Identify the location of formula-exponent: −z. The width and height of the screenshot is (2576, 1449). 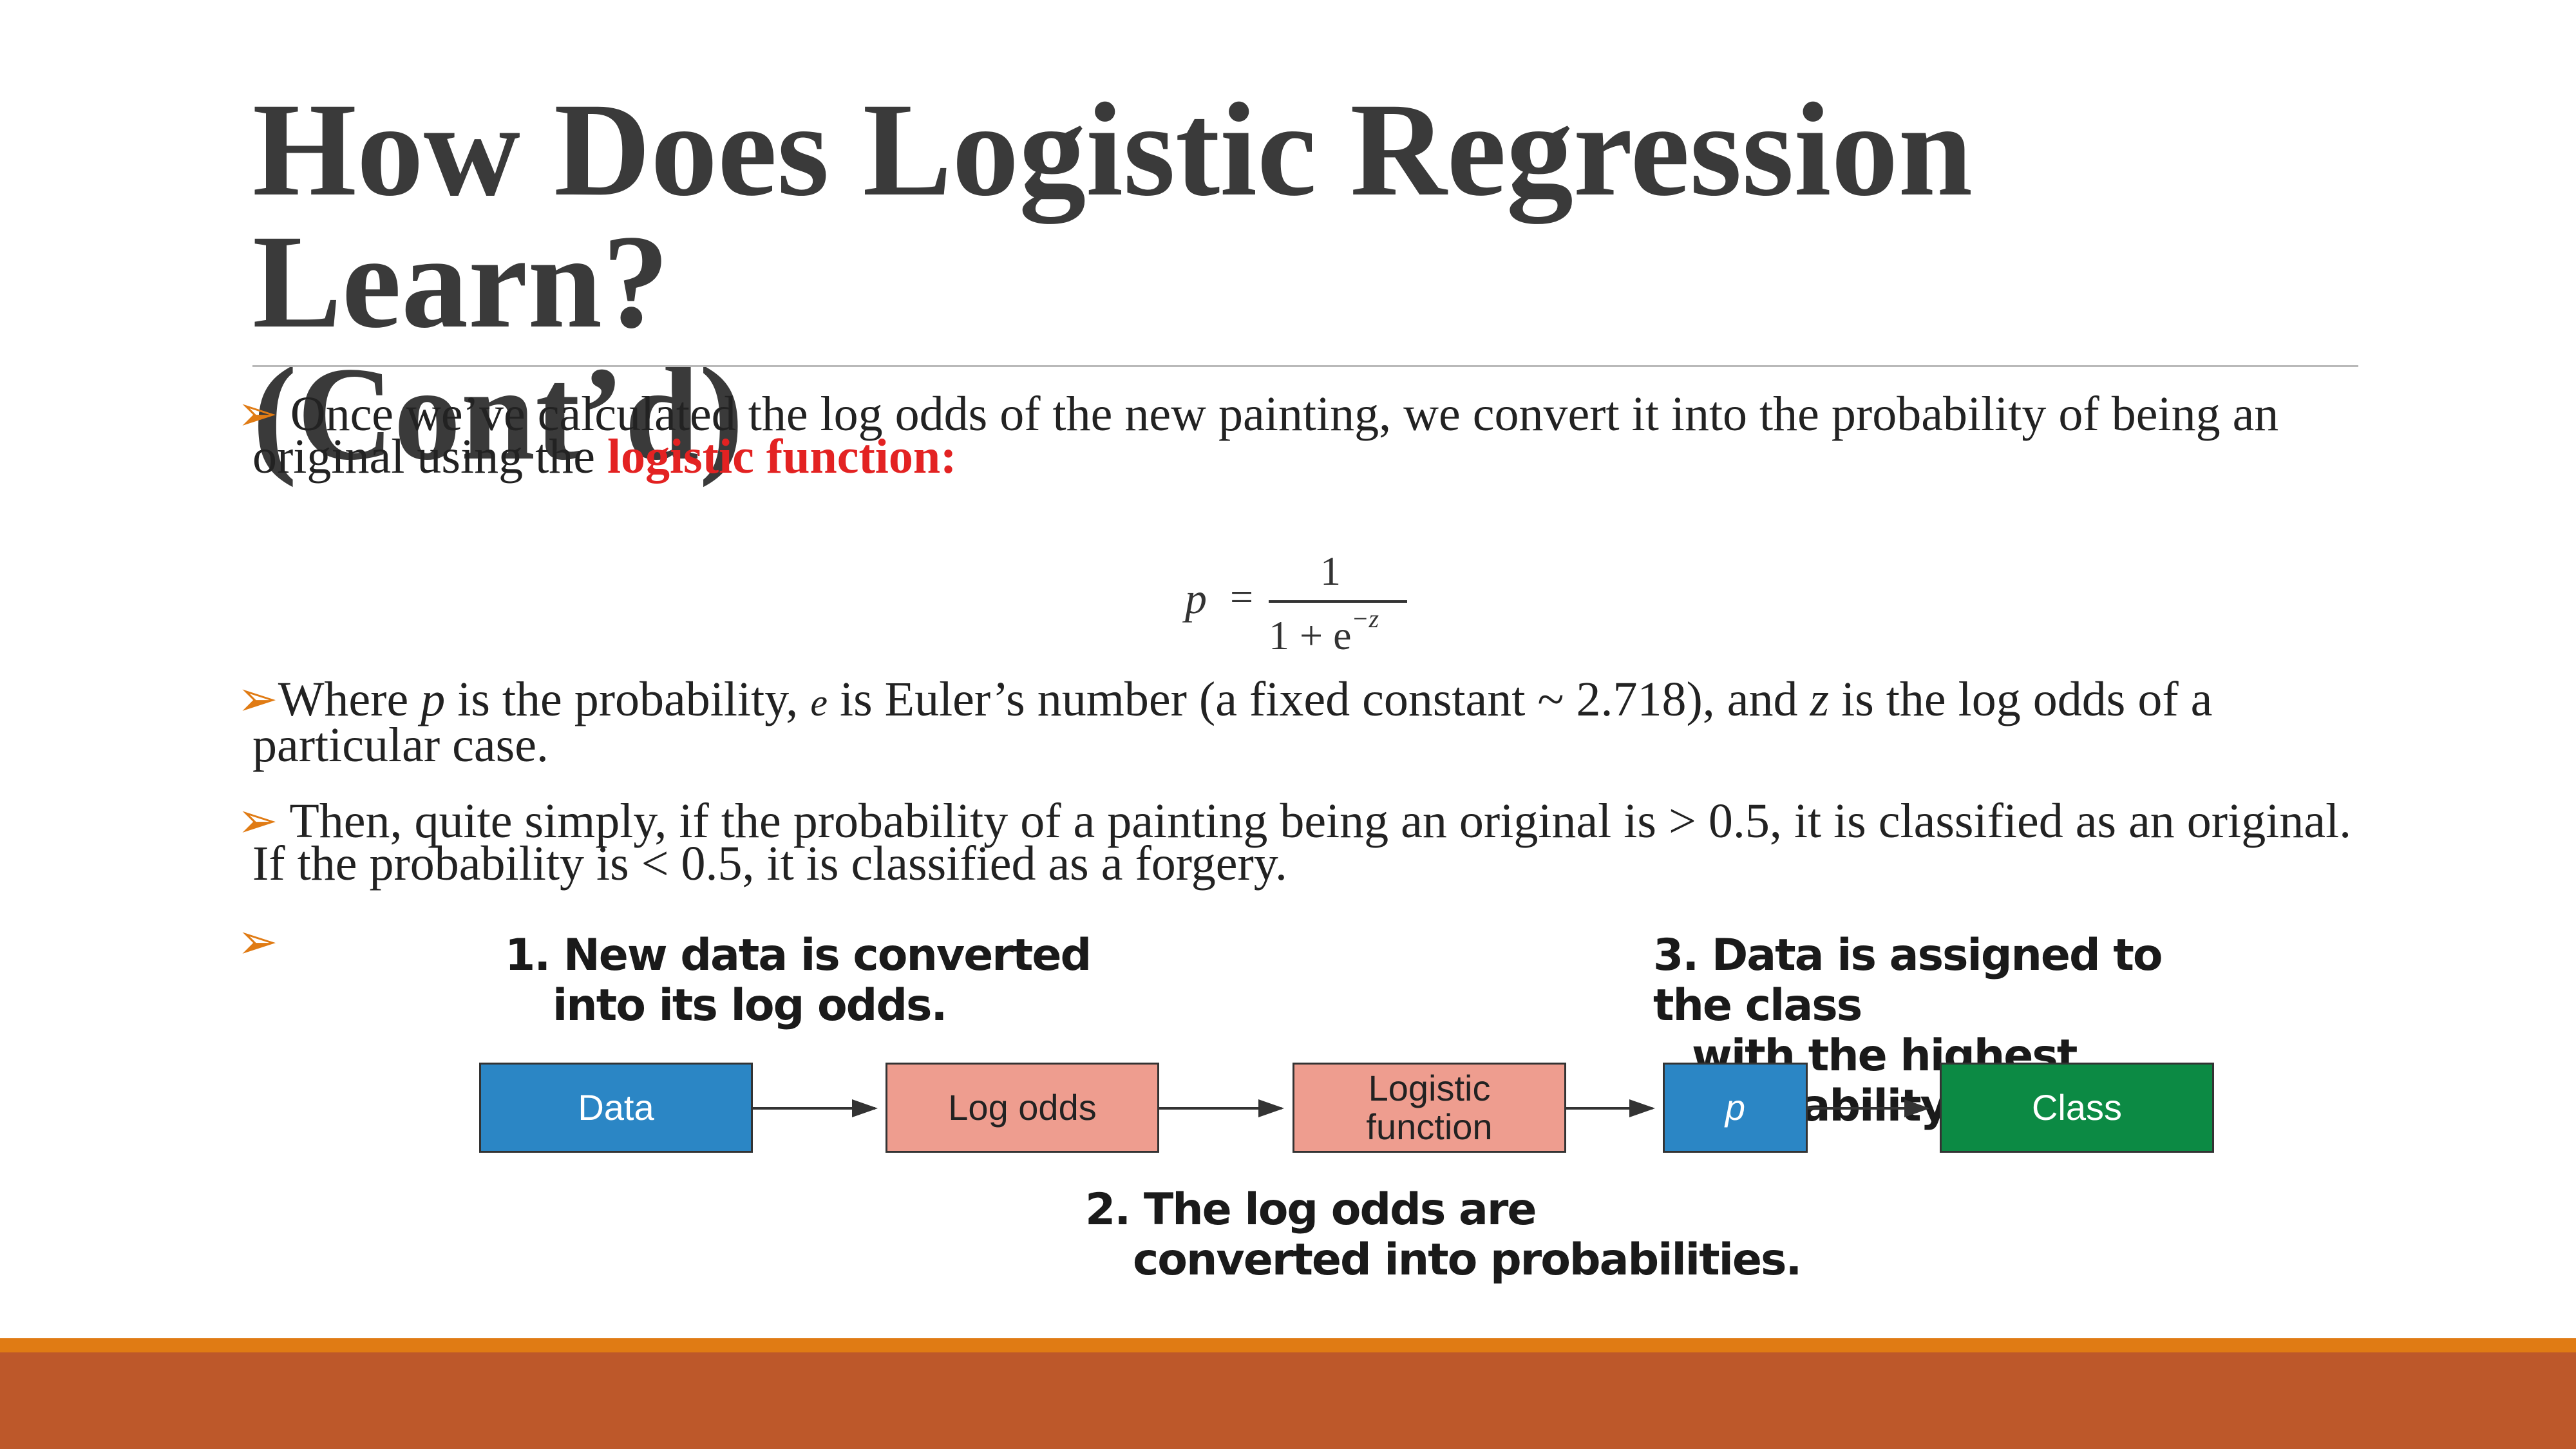
(1365, 619).